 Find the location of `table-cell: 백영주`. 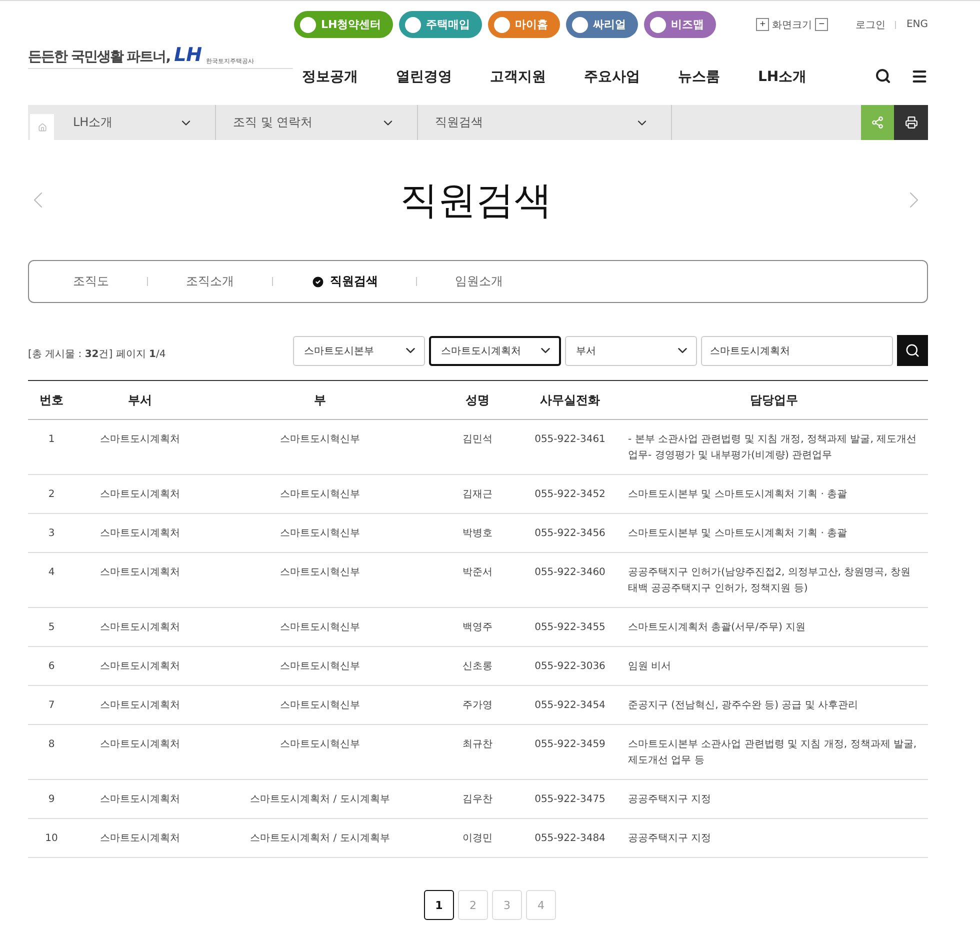

table-cell: 백영주 is located at coordinates (477, 627).